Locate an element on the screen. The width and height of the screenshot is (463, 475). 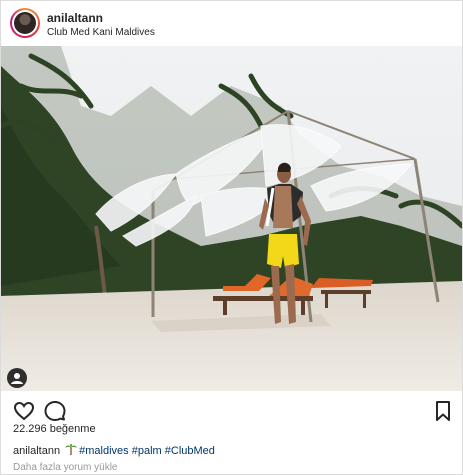
palm-tree-icon is located at coordinates (71, 449).